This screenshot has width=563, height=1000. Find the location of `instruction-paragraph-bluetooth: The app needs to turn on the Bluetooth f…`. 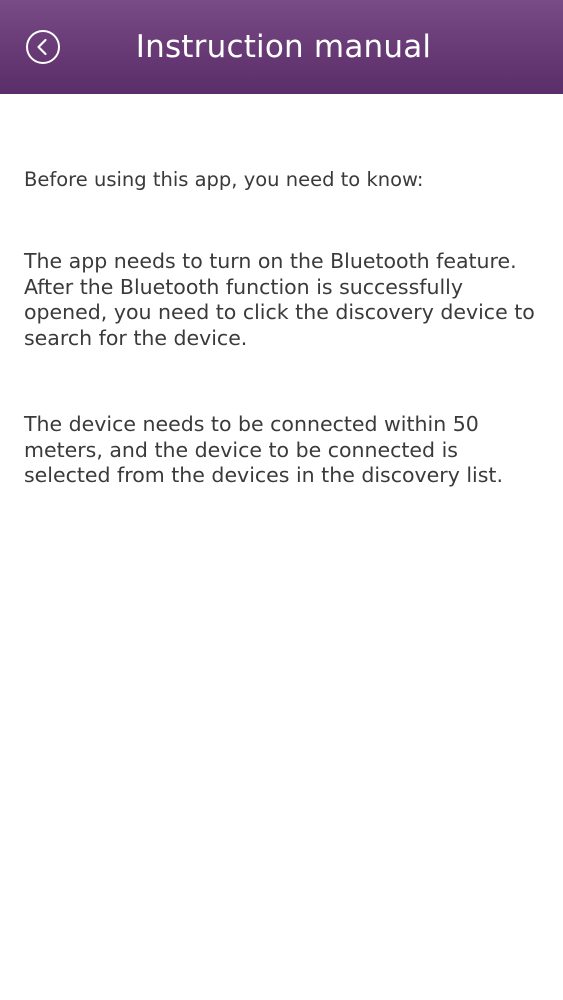

instruction-paragraph-bluetooth: The app needs to turn on the Bluetooth f… is located at coordinates (279, 300).